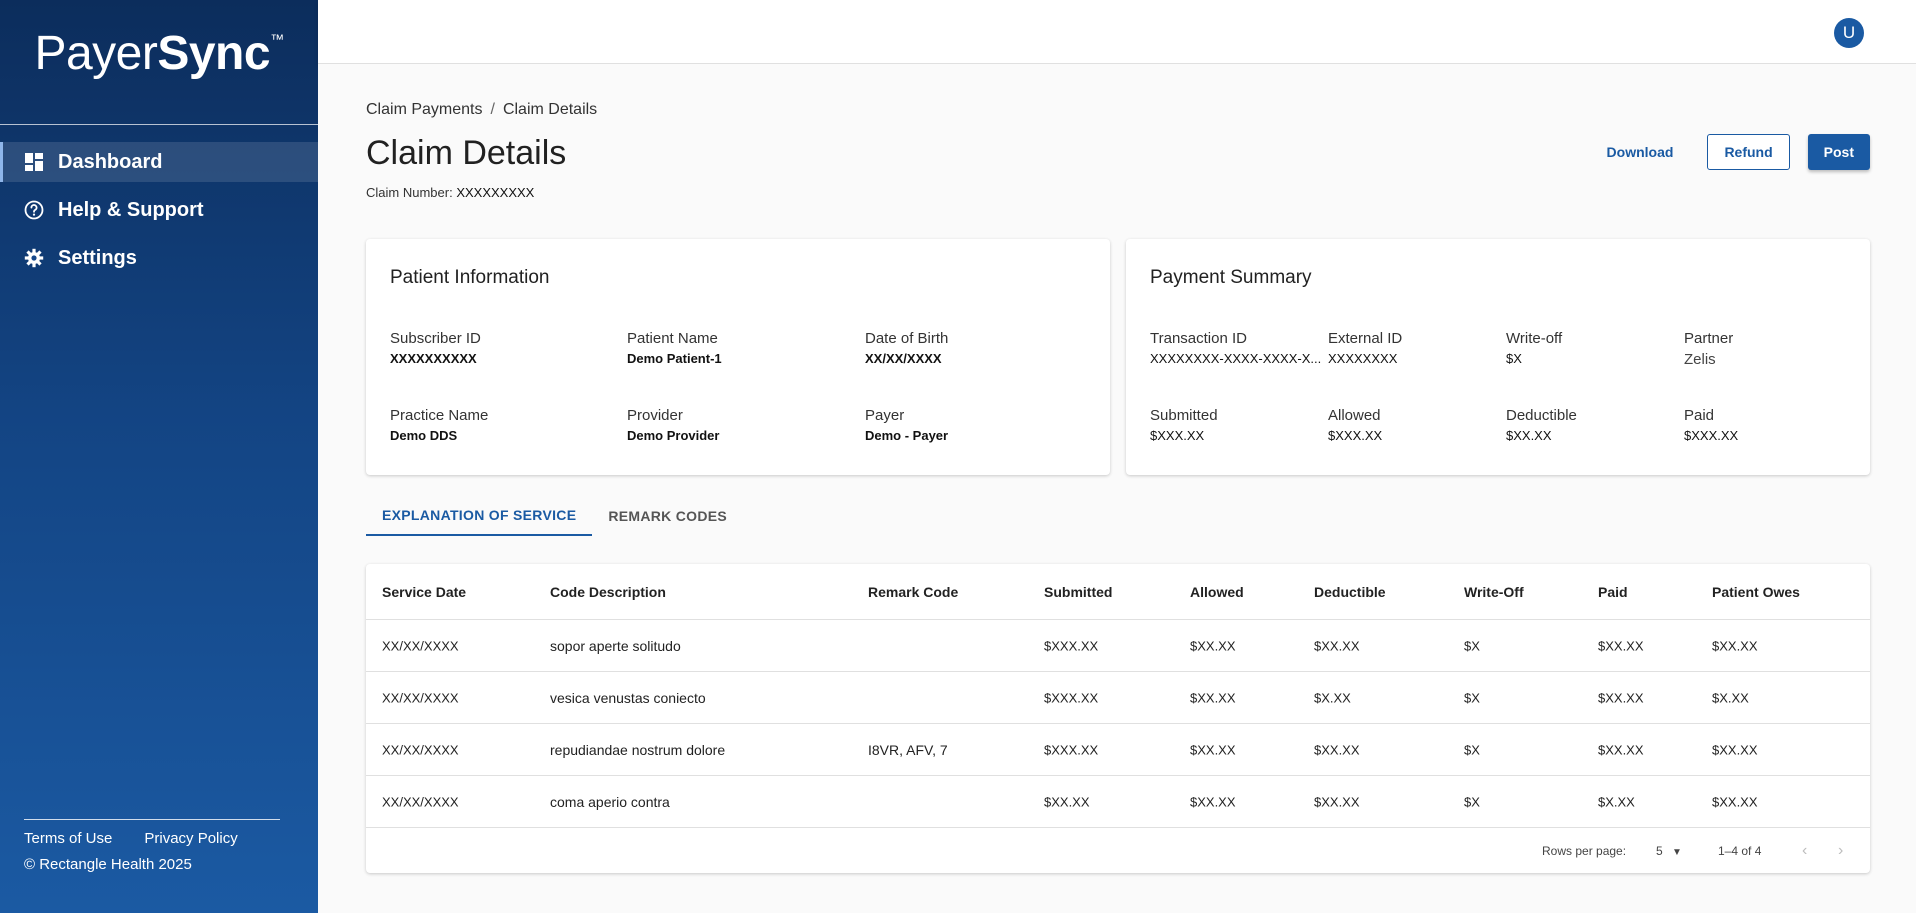 The image size is (1916, 913). What do you see at coordinates (1621, 645) in the screenshot?
I see `cell-paid: $XX.XX` at bounding box center [1621, 645].